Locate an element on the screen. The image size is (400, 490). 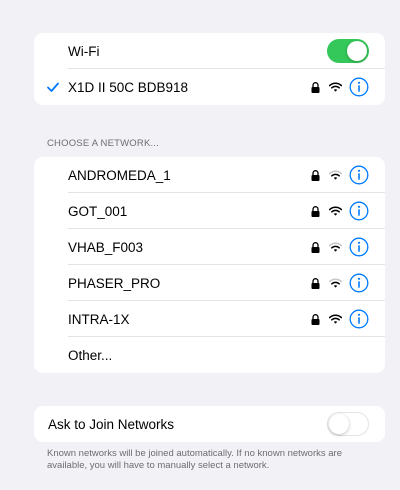
ask-to-join-toggle-knob is located at coordinates (339, 423).